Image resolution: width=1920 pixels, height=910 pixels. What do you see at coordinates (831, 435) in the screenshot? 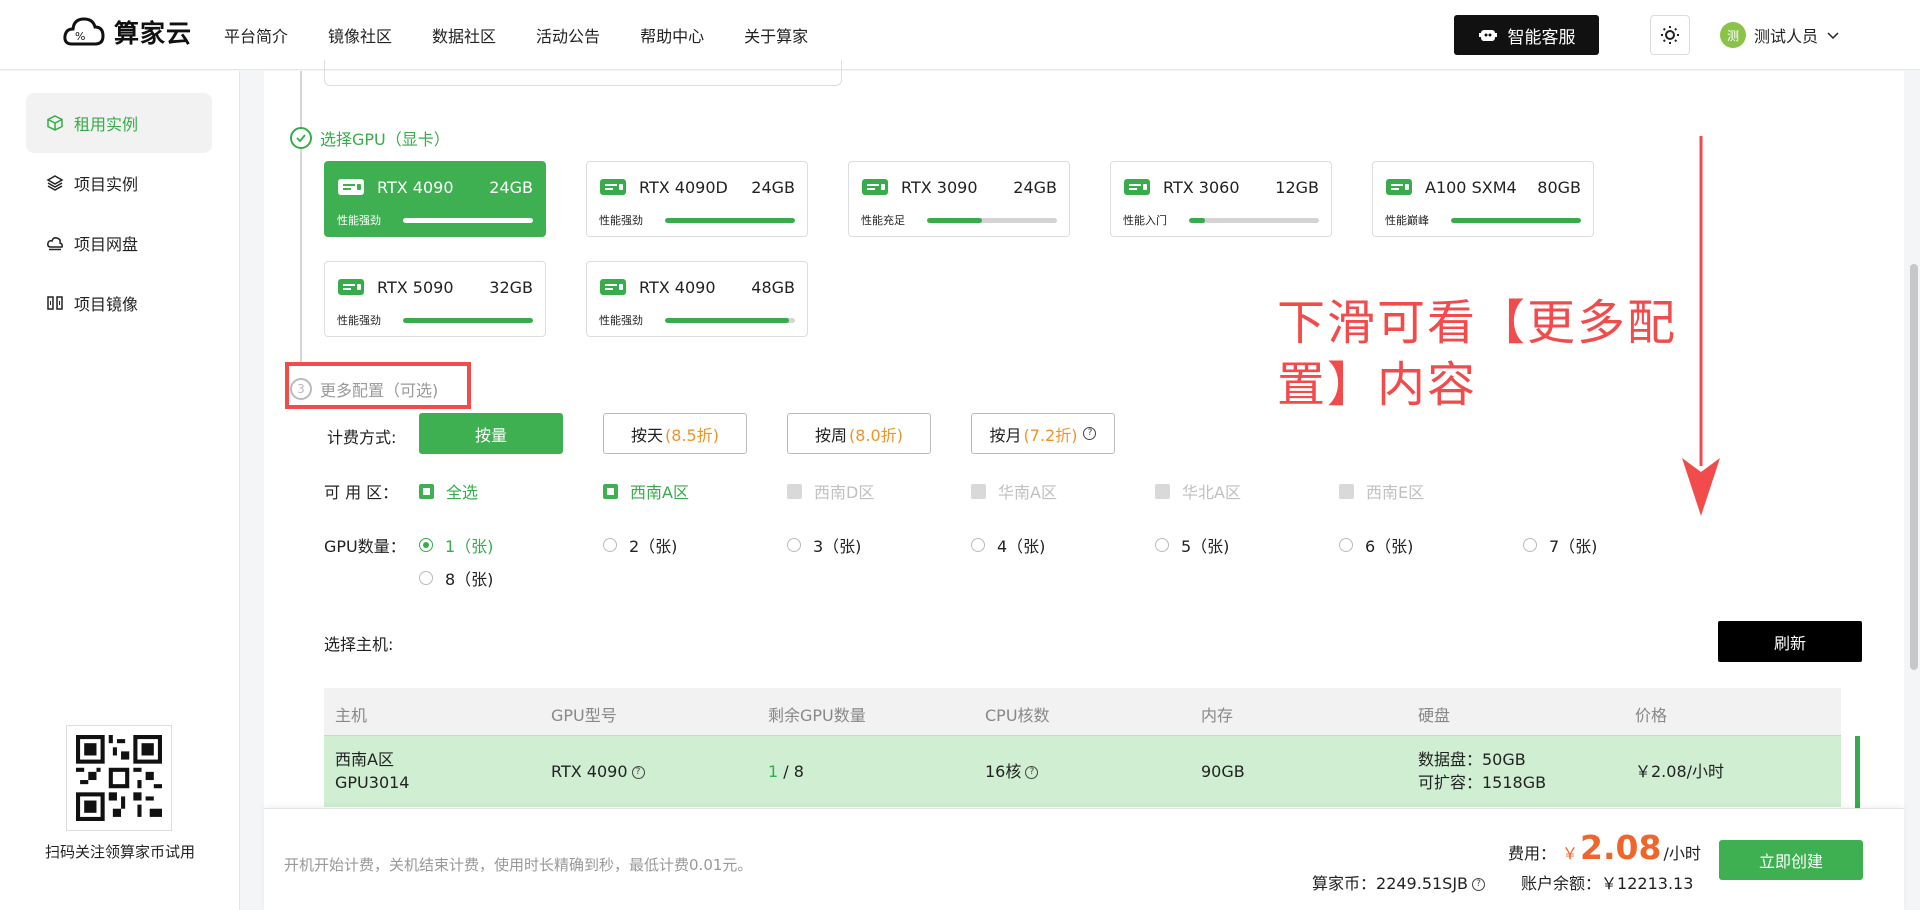
I see `billing-option-label: 按周` at bounding box center [831, 435].